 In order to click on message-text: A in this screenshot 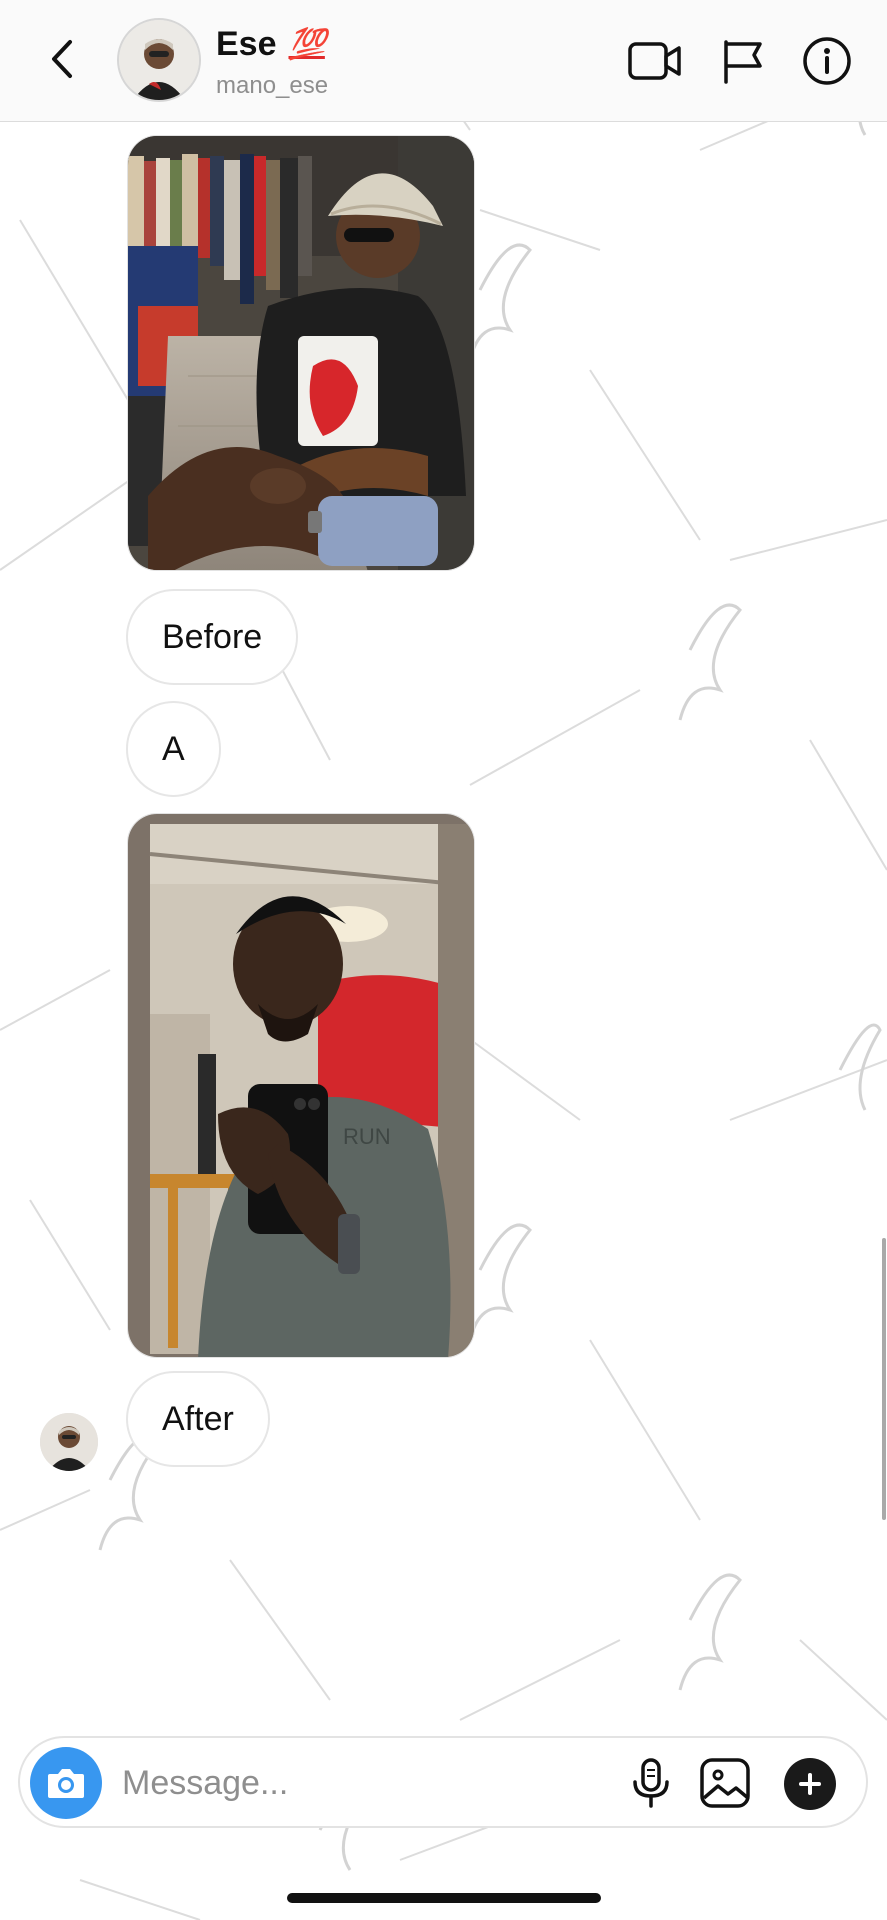, I will do `click(173, 748)`.